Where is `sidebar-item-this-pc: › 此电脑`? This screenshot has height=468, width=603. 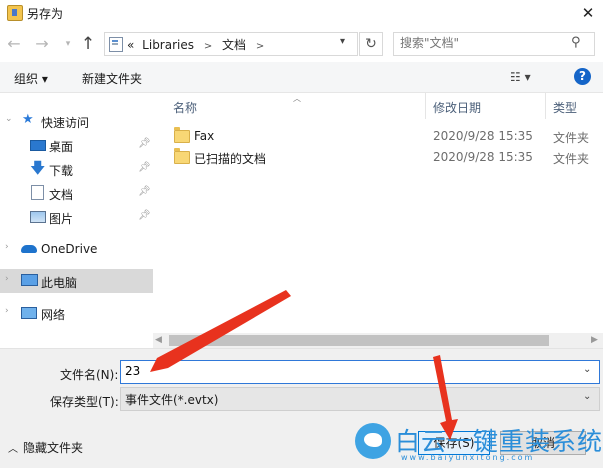
sidebar-item-this-pc: › 此电脑 is located at coordinates (76, 281).